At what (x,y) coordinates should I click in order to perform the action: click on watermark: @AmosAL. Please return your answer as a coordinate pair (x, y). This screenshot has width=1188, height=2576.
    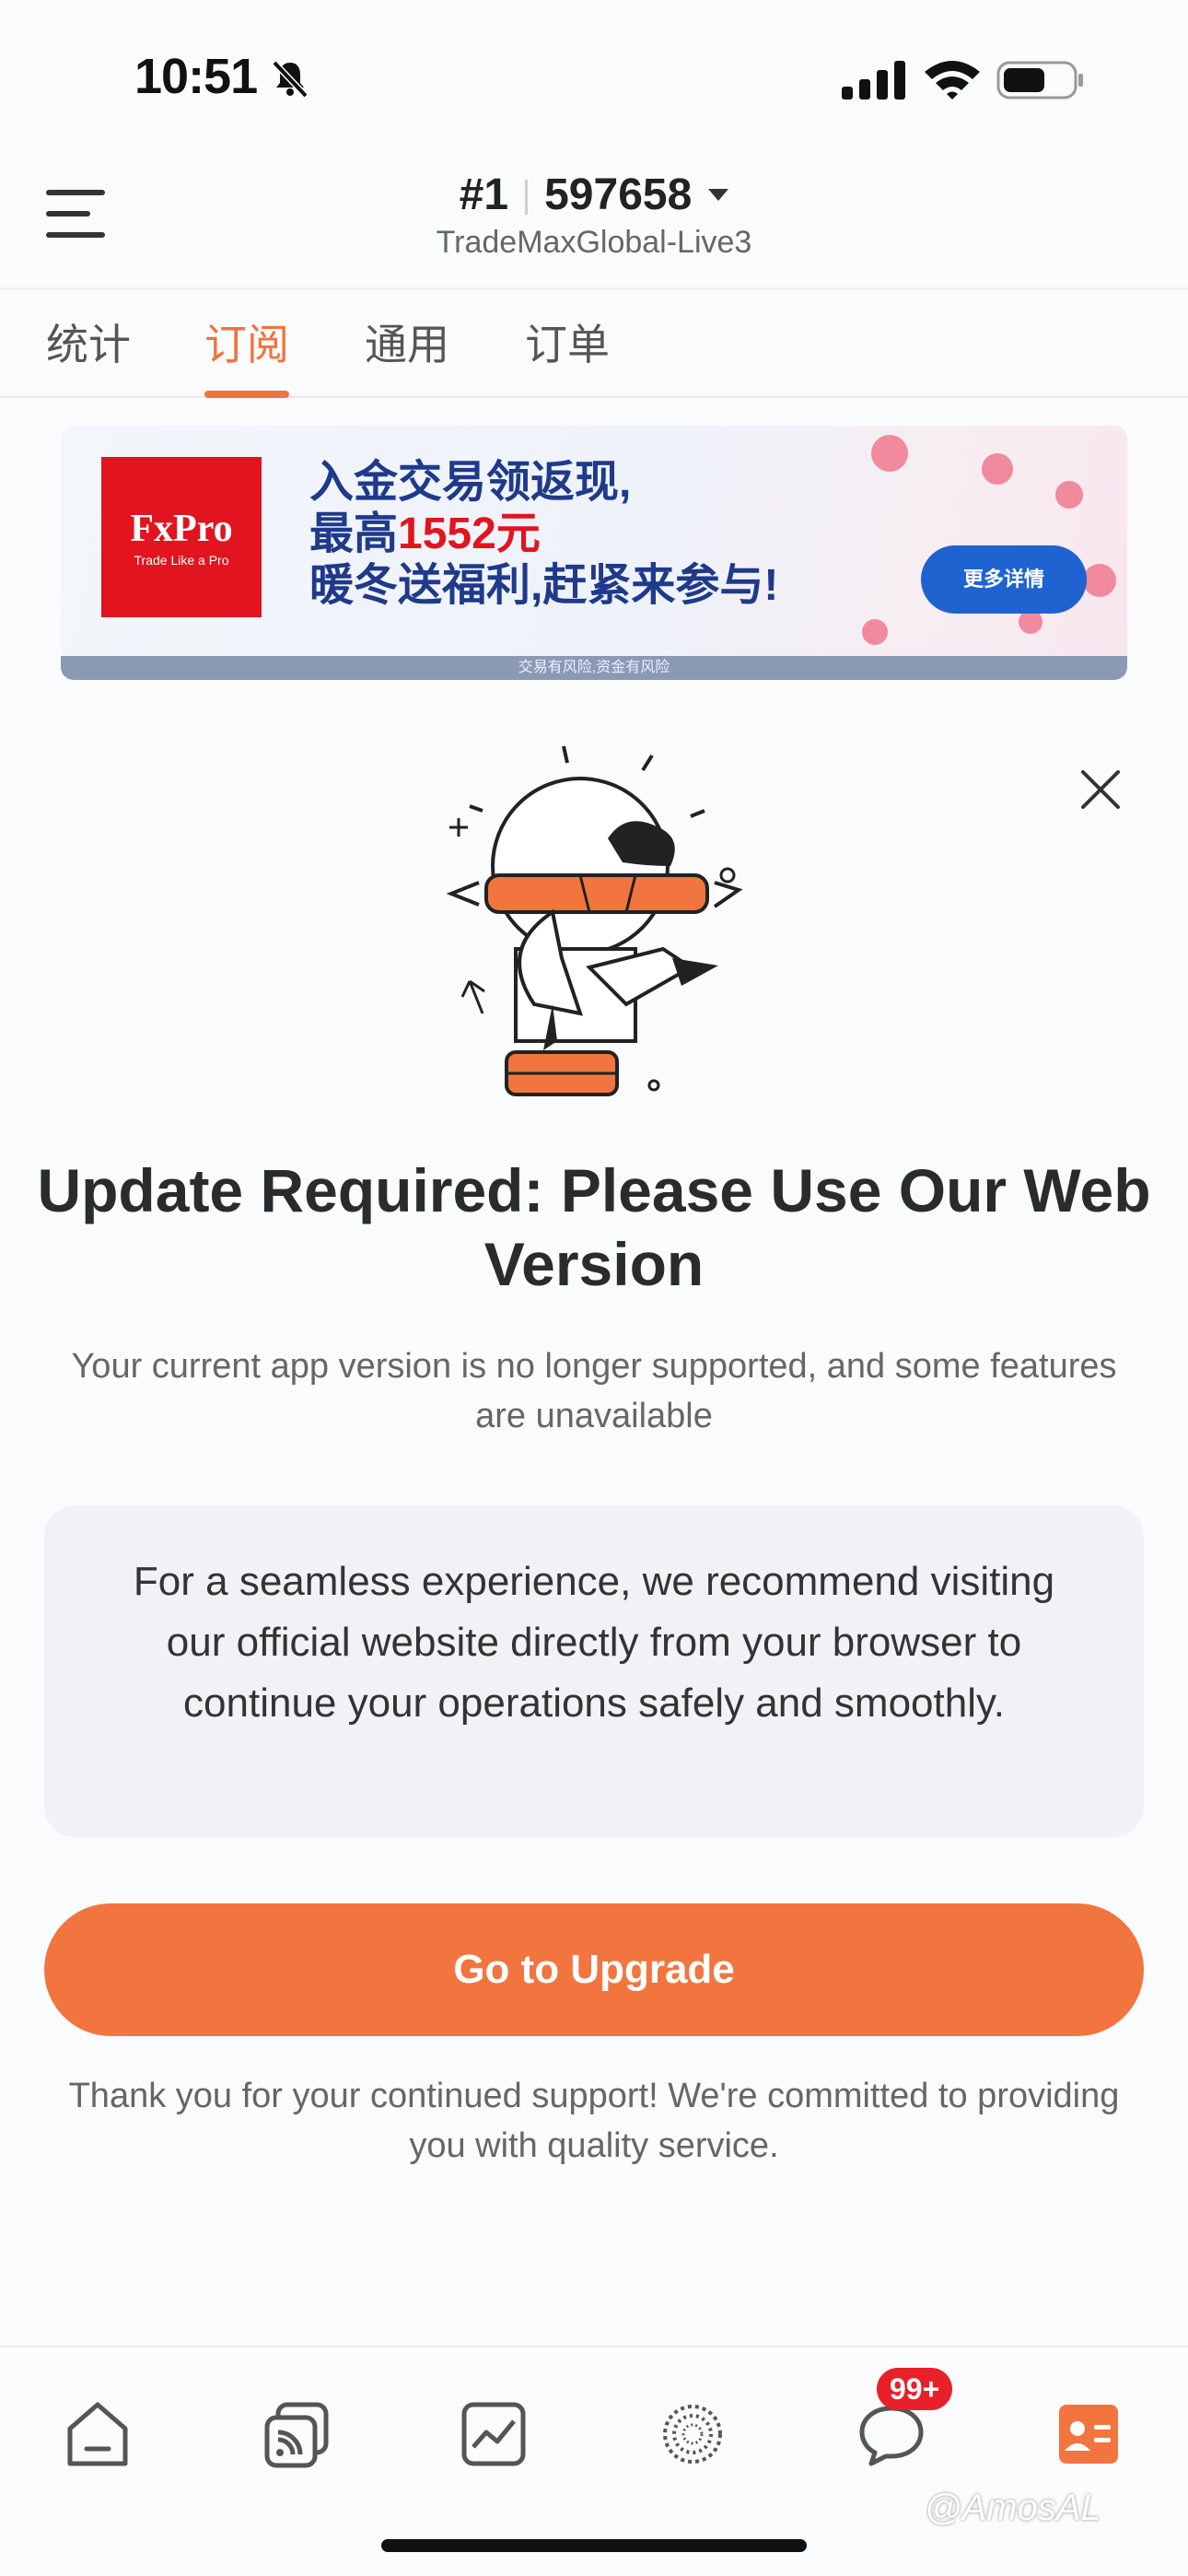
    Looking at the image, I should click on (1013, 2508).